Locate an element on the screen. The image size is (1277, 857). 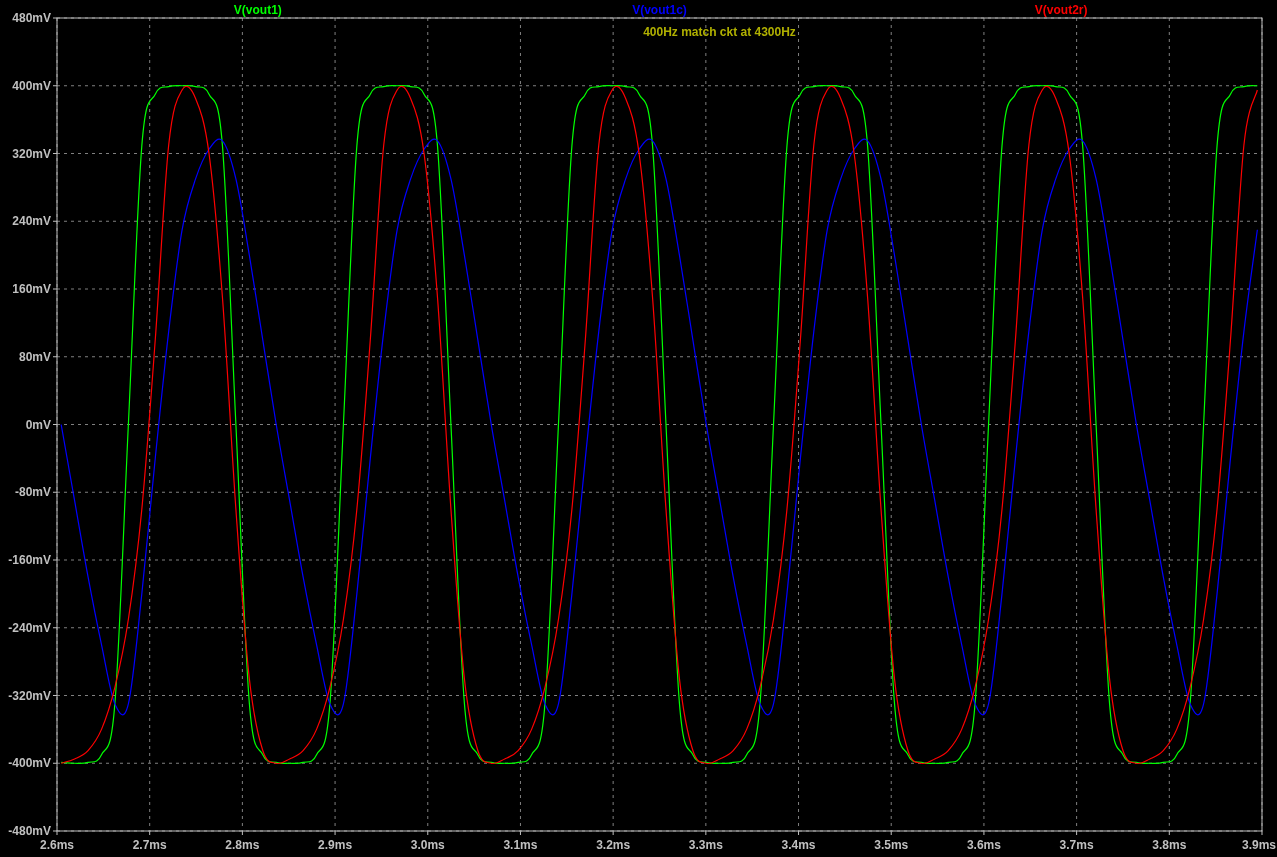
axis-label: 3.5ms is located at coordinates (891, 845).